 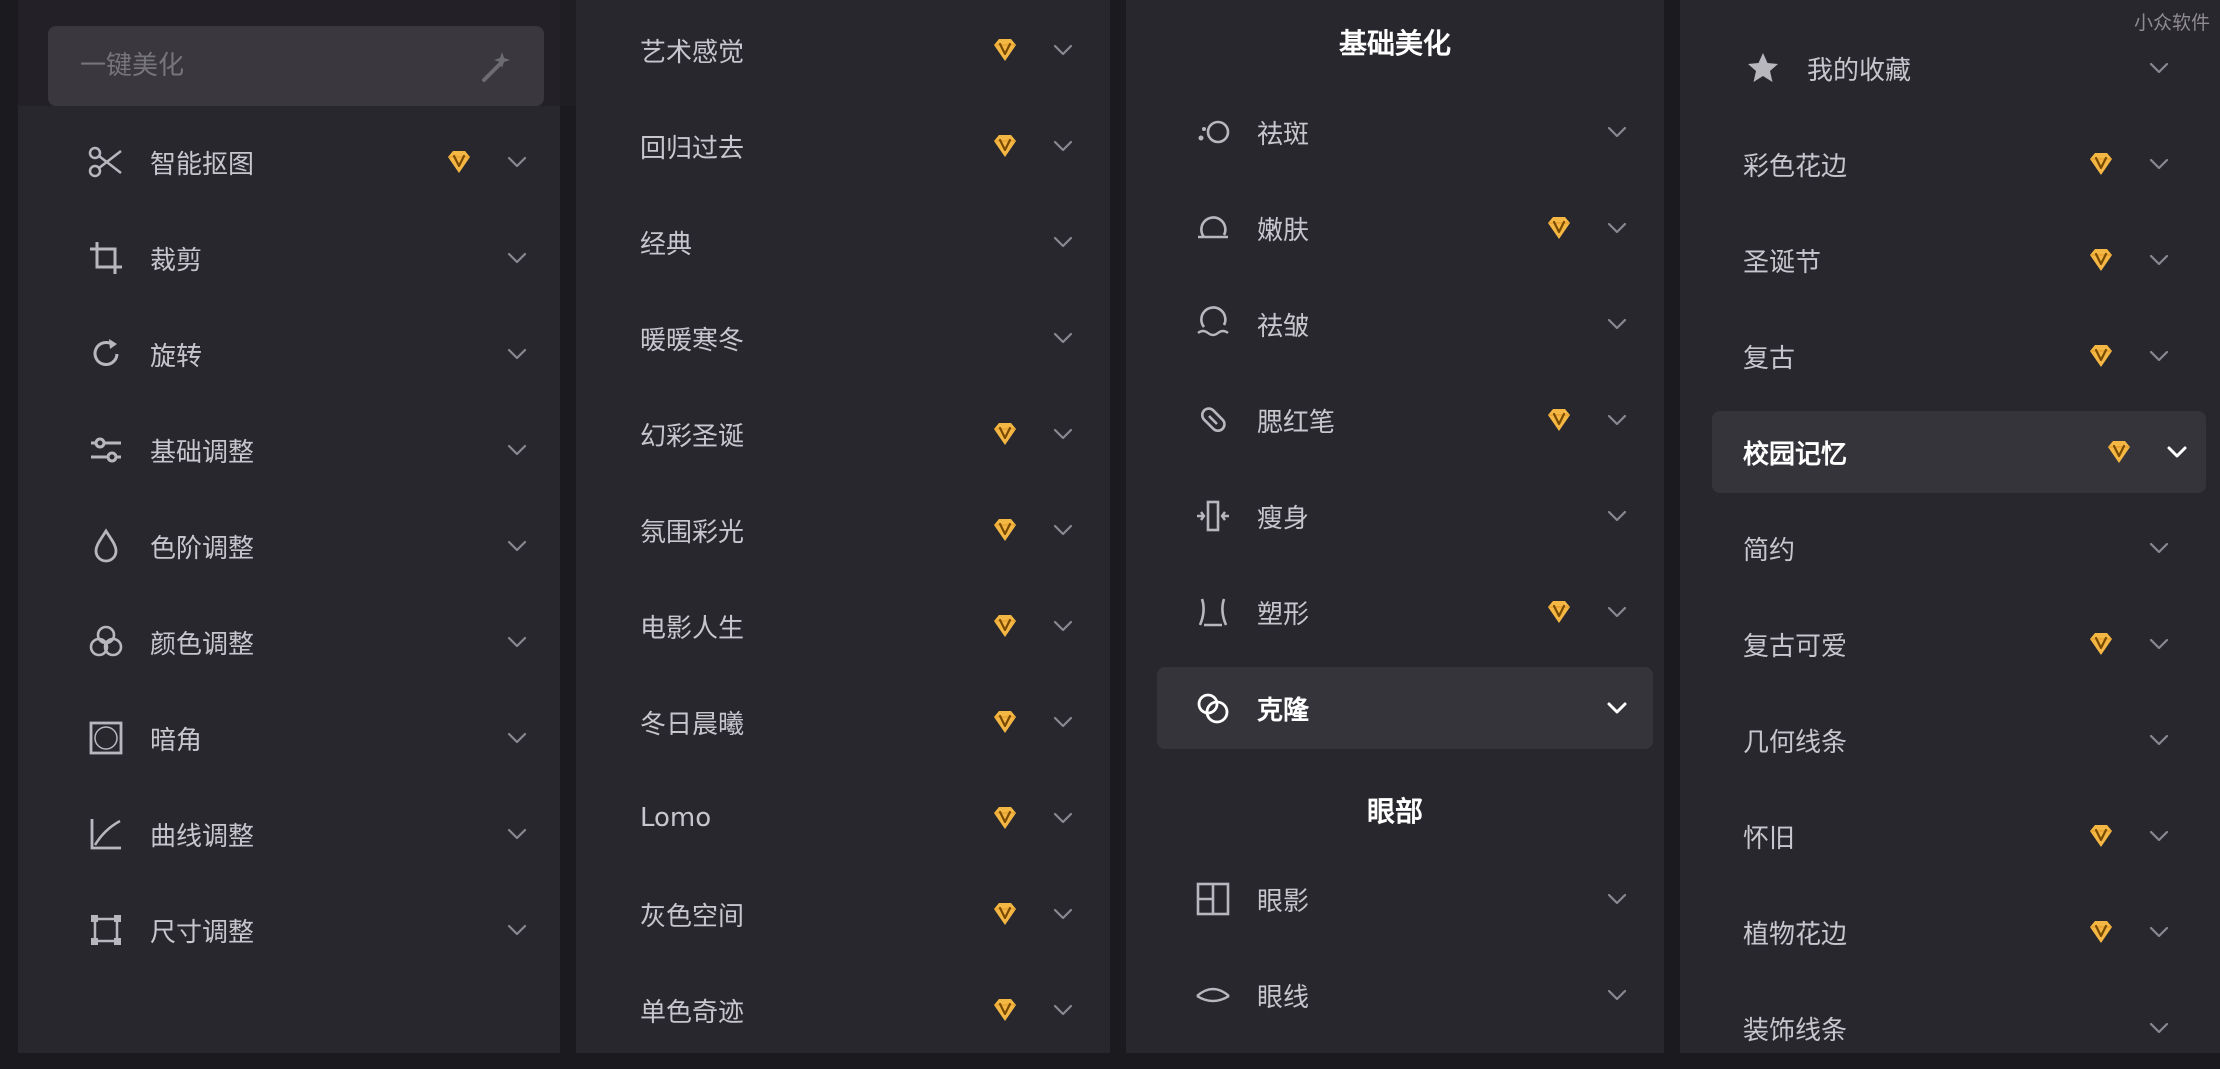 What do you see at coordinates (289, 642) in the screenshot?
I see `tool-item: 颜色调整` at bounding box center [289, 642].